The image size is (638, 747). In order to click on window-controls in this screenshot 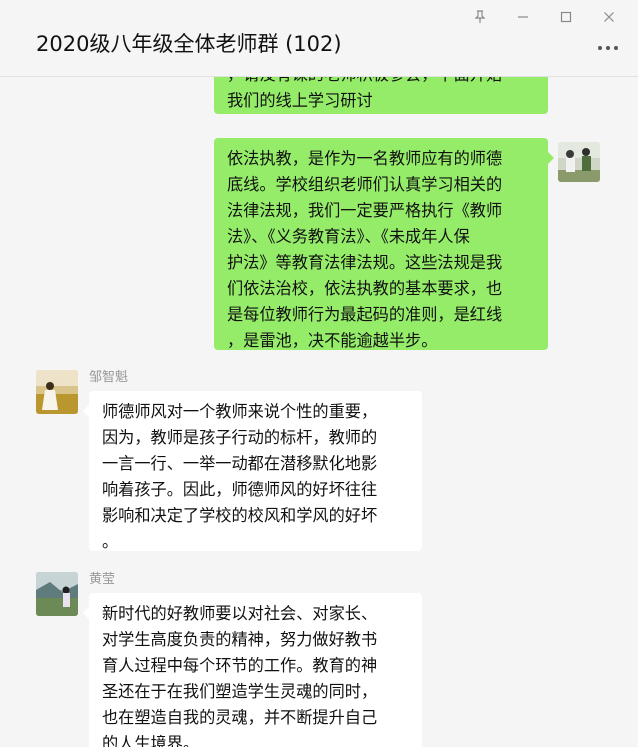, I will do `click(544, 17)`.